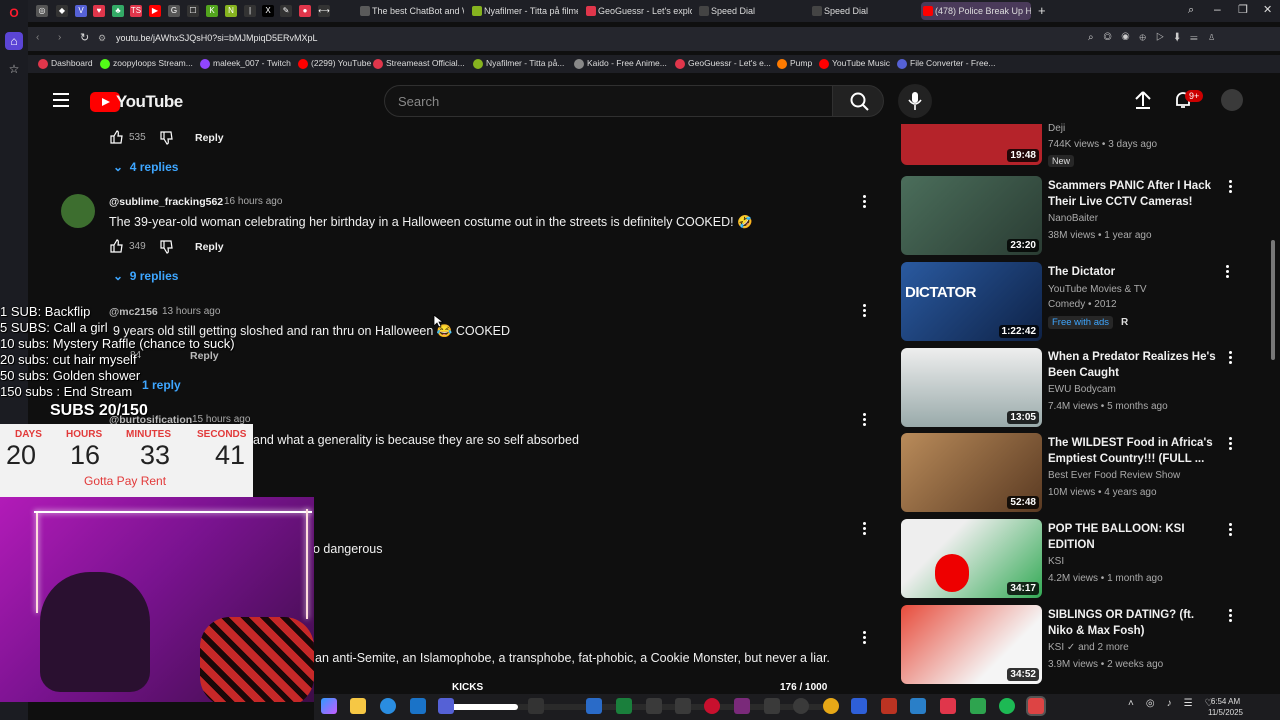 This screenshot has width=1280, height=720. I want to click on search-button, so click(858, 101).